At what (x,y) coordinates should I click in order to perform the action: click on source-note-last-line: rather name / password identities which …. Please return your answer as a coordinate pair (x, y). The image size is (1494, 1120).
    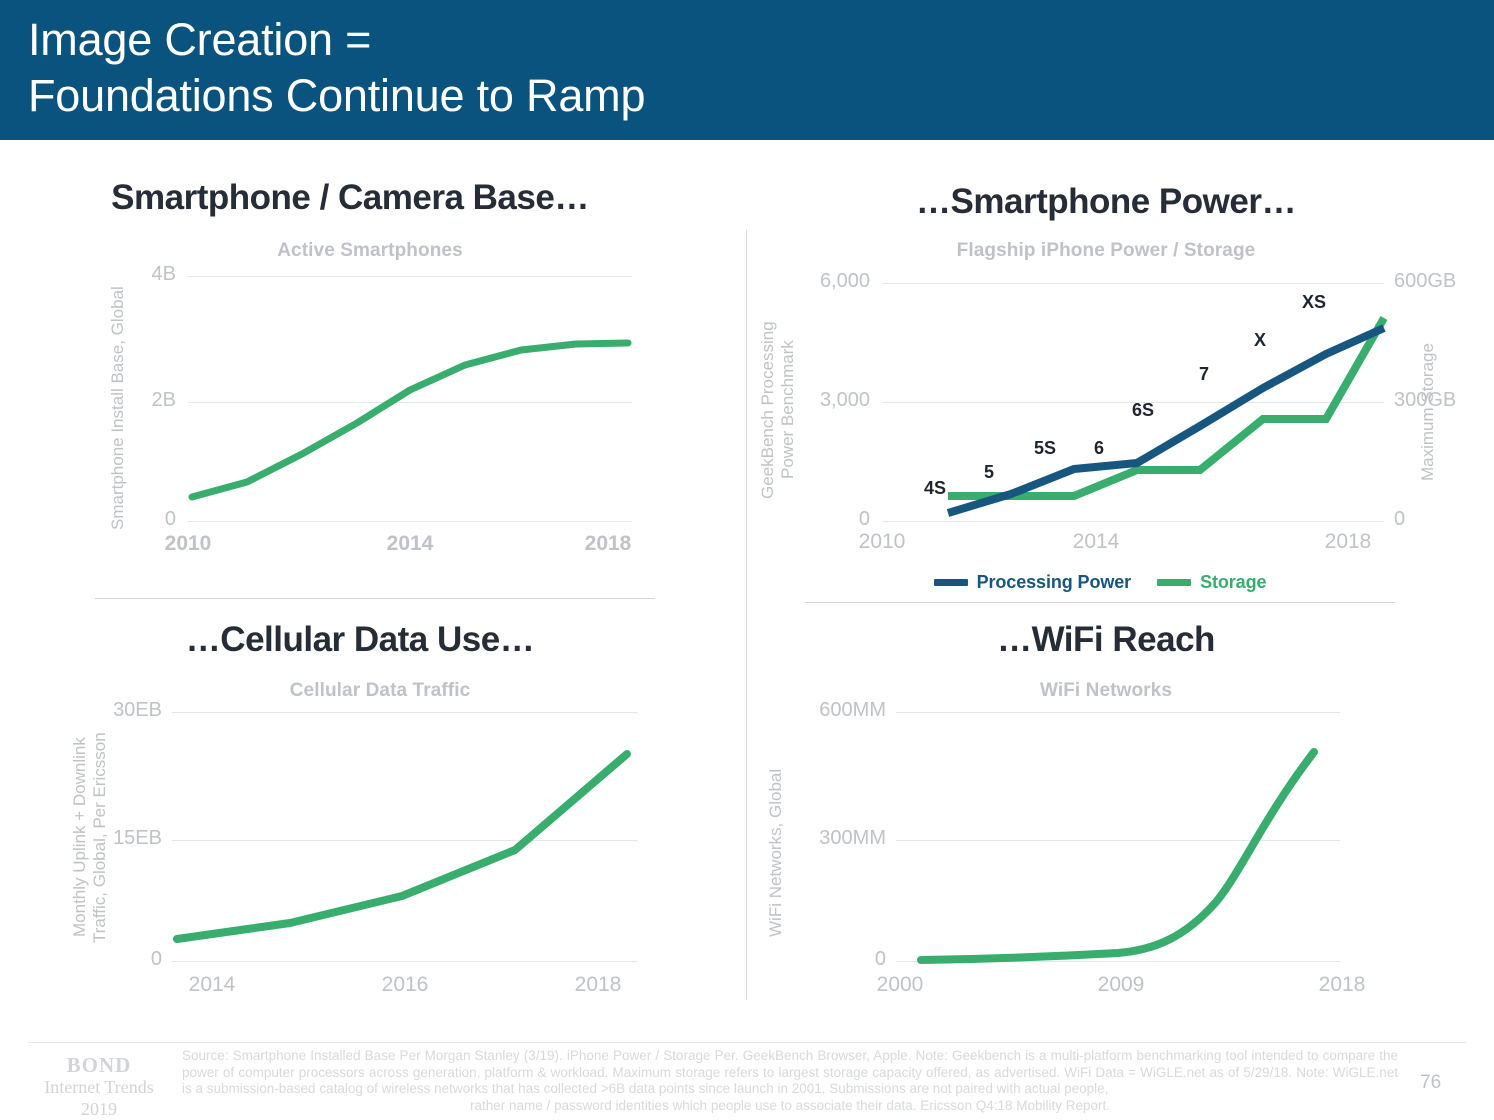
    Looking at the image, I should click on (790, 1105).